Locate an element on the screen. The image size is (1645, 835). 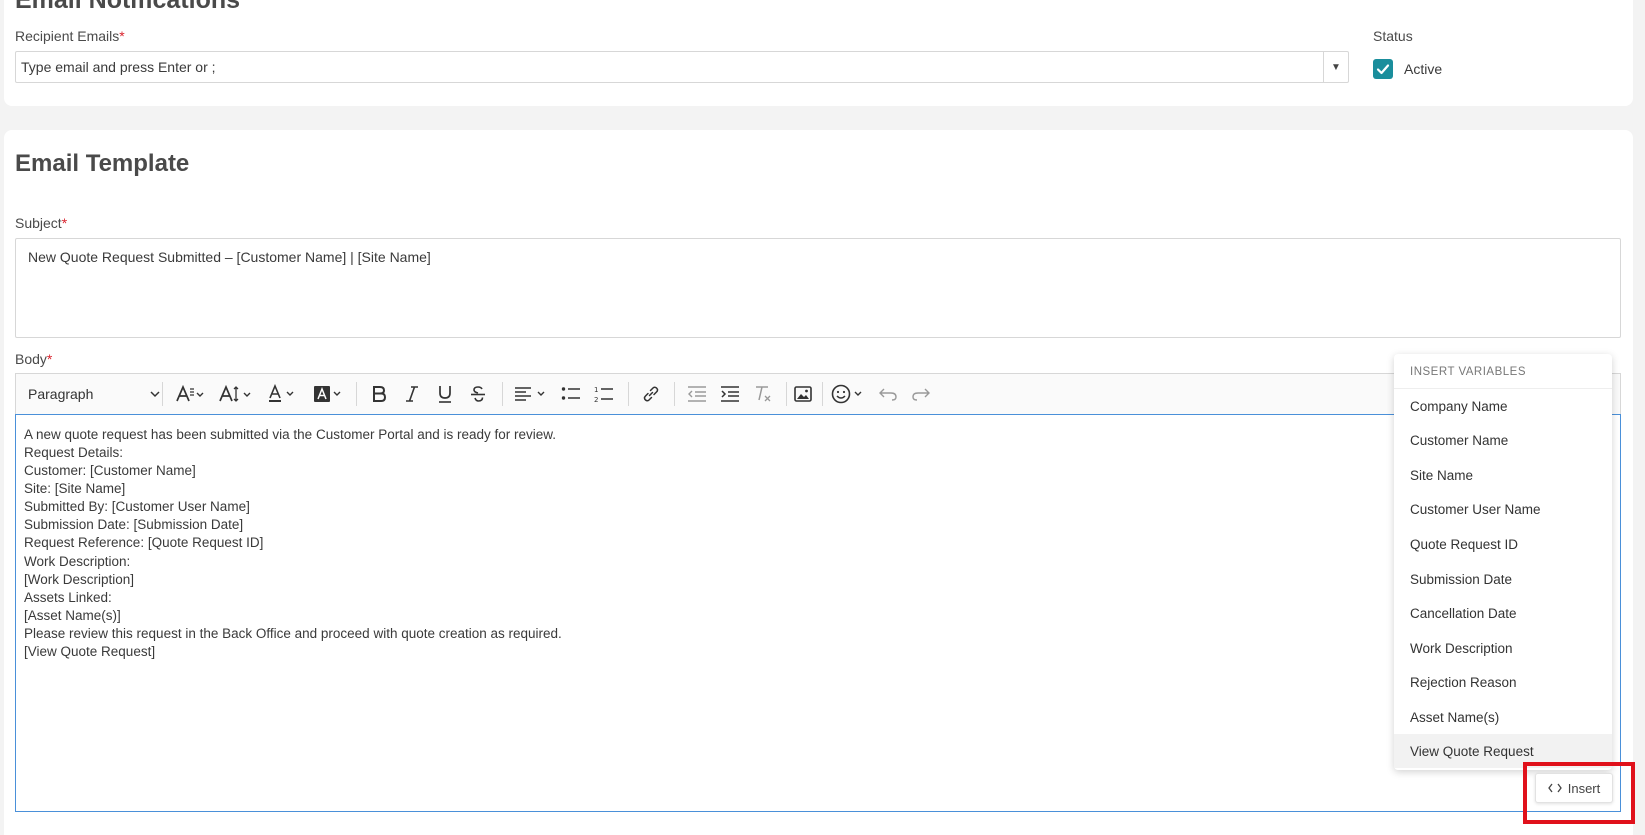
background-color-button is located at coordinates (328, 394).